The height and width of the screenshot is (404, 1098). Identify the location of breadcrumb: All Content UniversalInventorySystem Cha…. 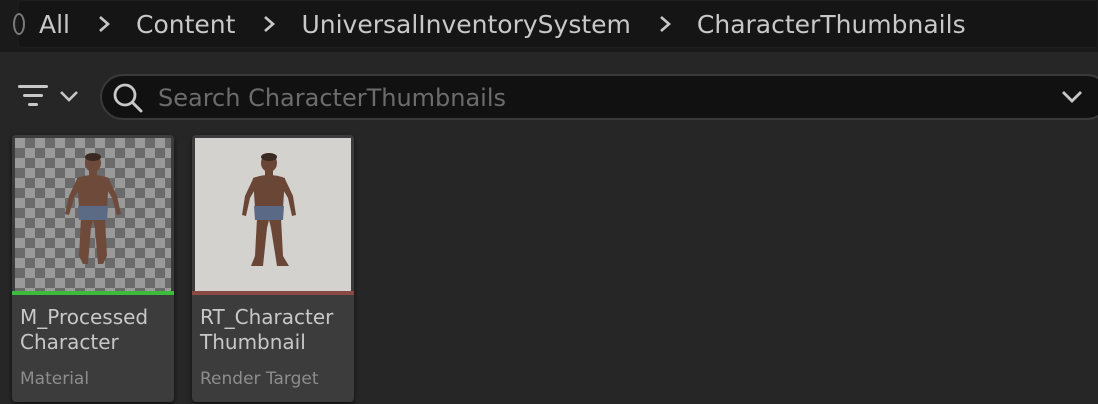
(555, 24).